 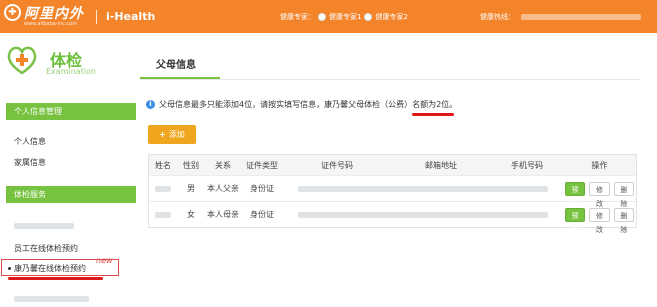 What do you see at coordinates (308, 104) in the screenshot?
I see `notice-text: 父母信息最多只能添加4位，请按实填写信息，康乃馨父母体检（公费）名额为2位。` at bounding box center [308, 104].